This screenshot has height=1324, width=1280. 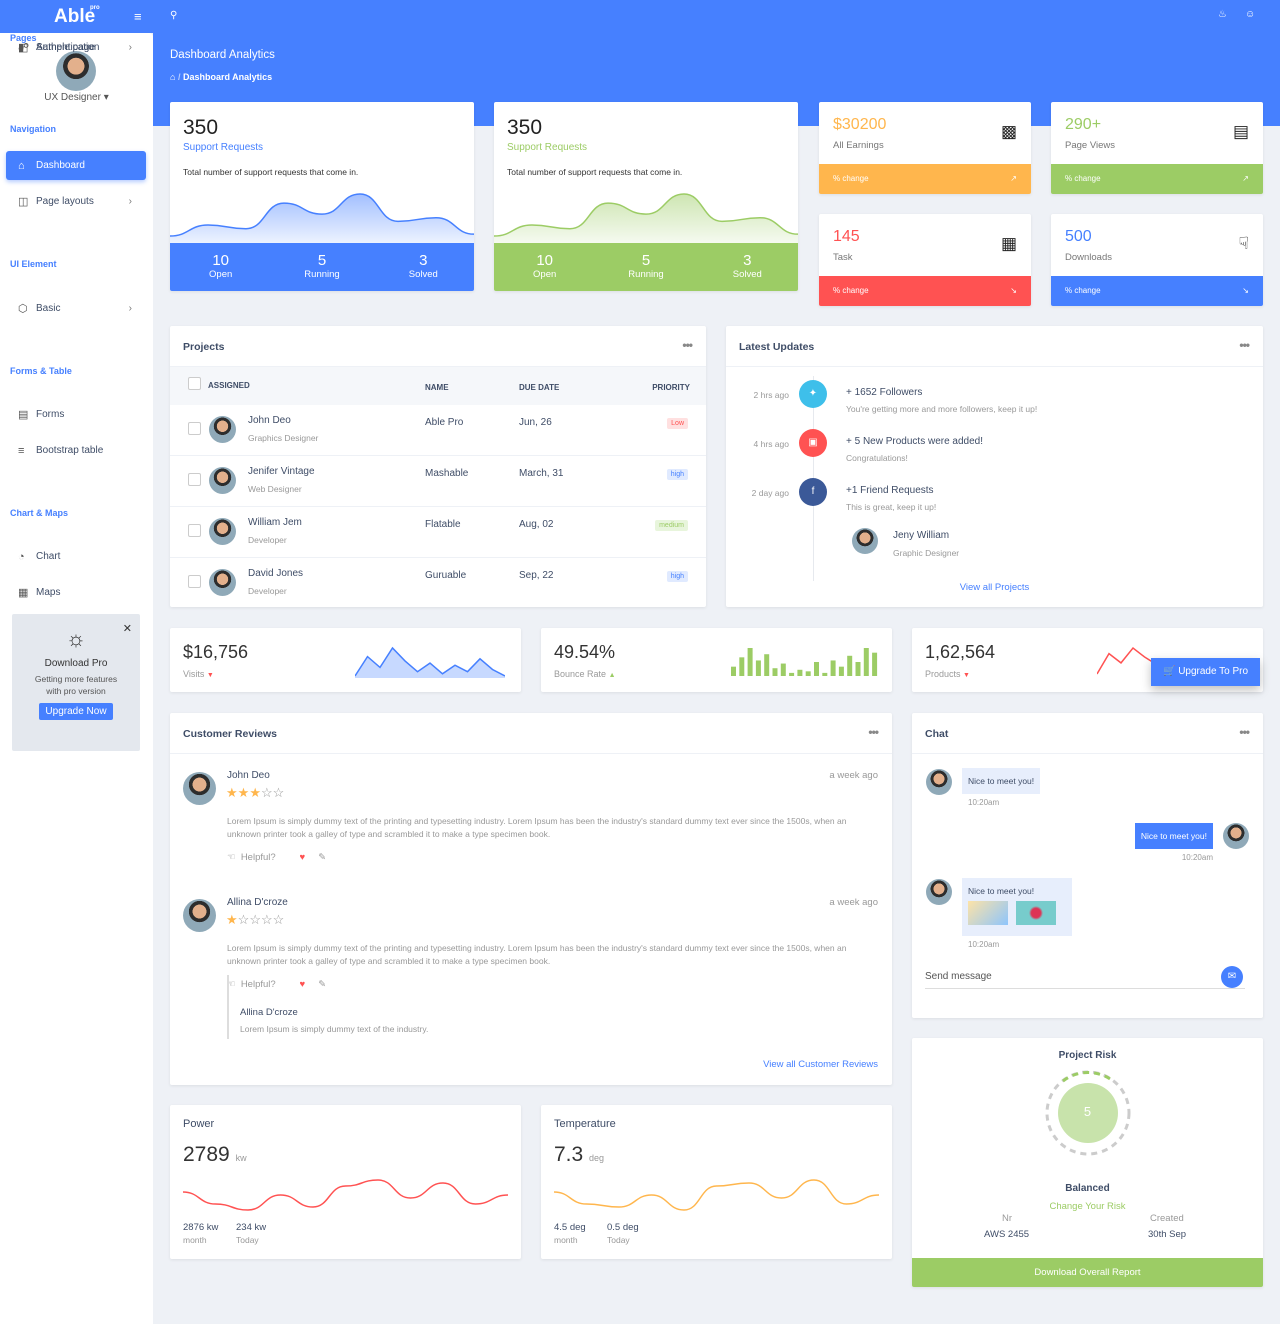 What do you see at coordinates (76, 308) in the screenshot?
I see `sidebar-item-basic: ⬡ Basic ›` at bounding box center [76, 308].